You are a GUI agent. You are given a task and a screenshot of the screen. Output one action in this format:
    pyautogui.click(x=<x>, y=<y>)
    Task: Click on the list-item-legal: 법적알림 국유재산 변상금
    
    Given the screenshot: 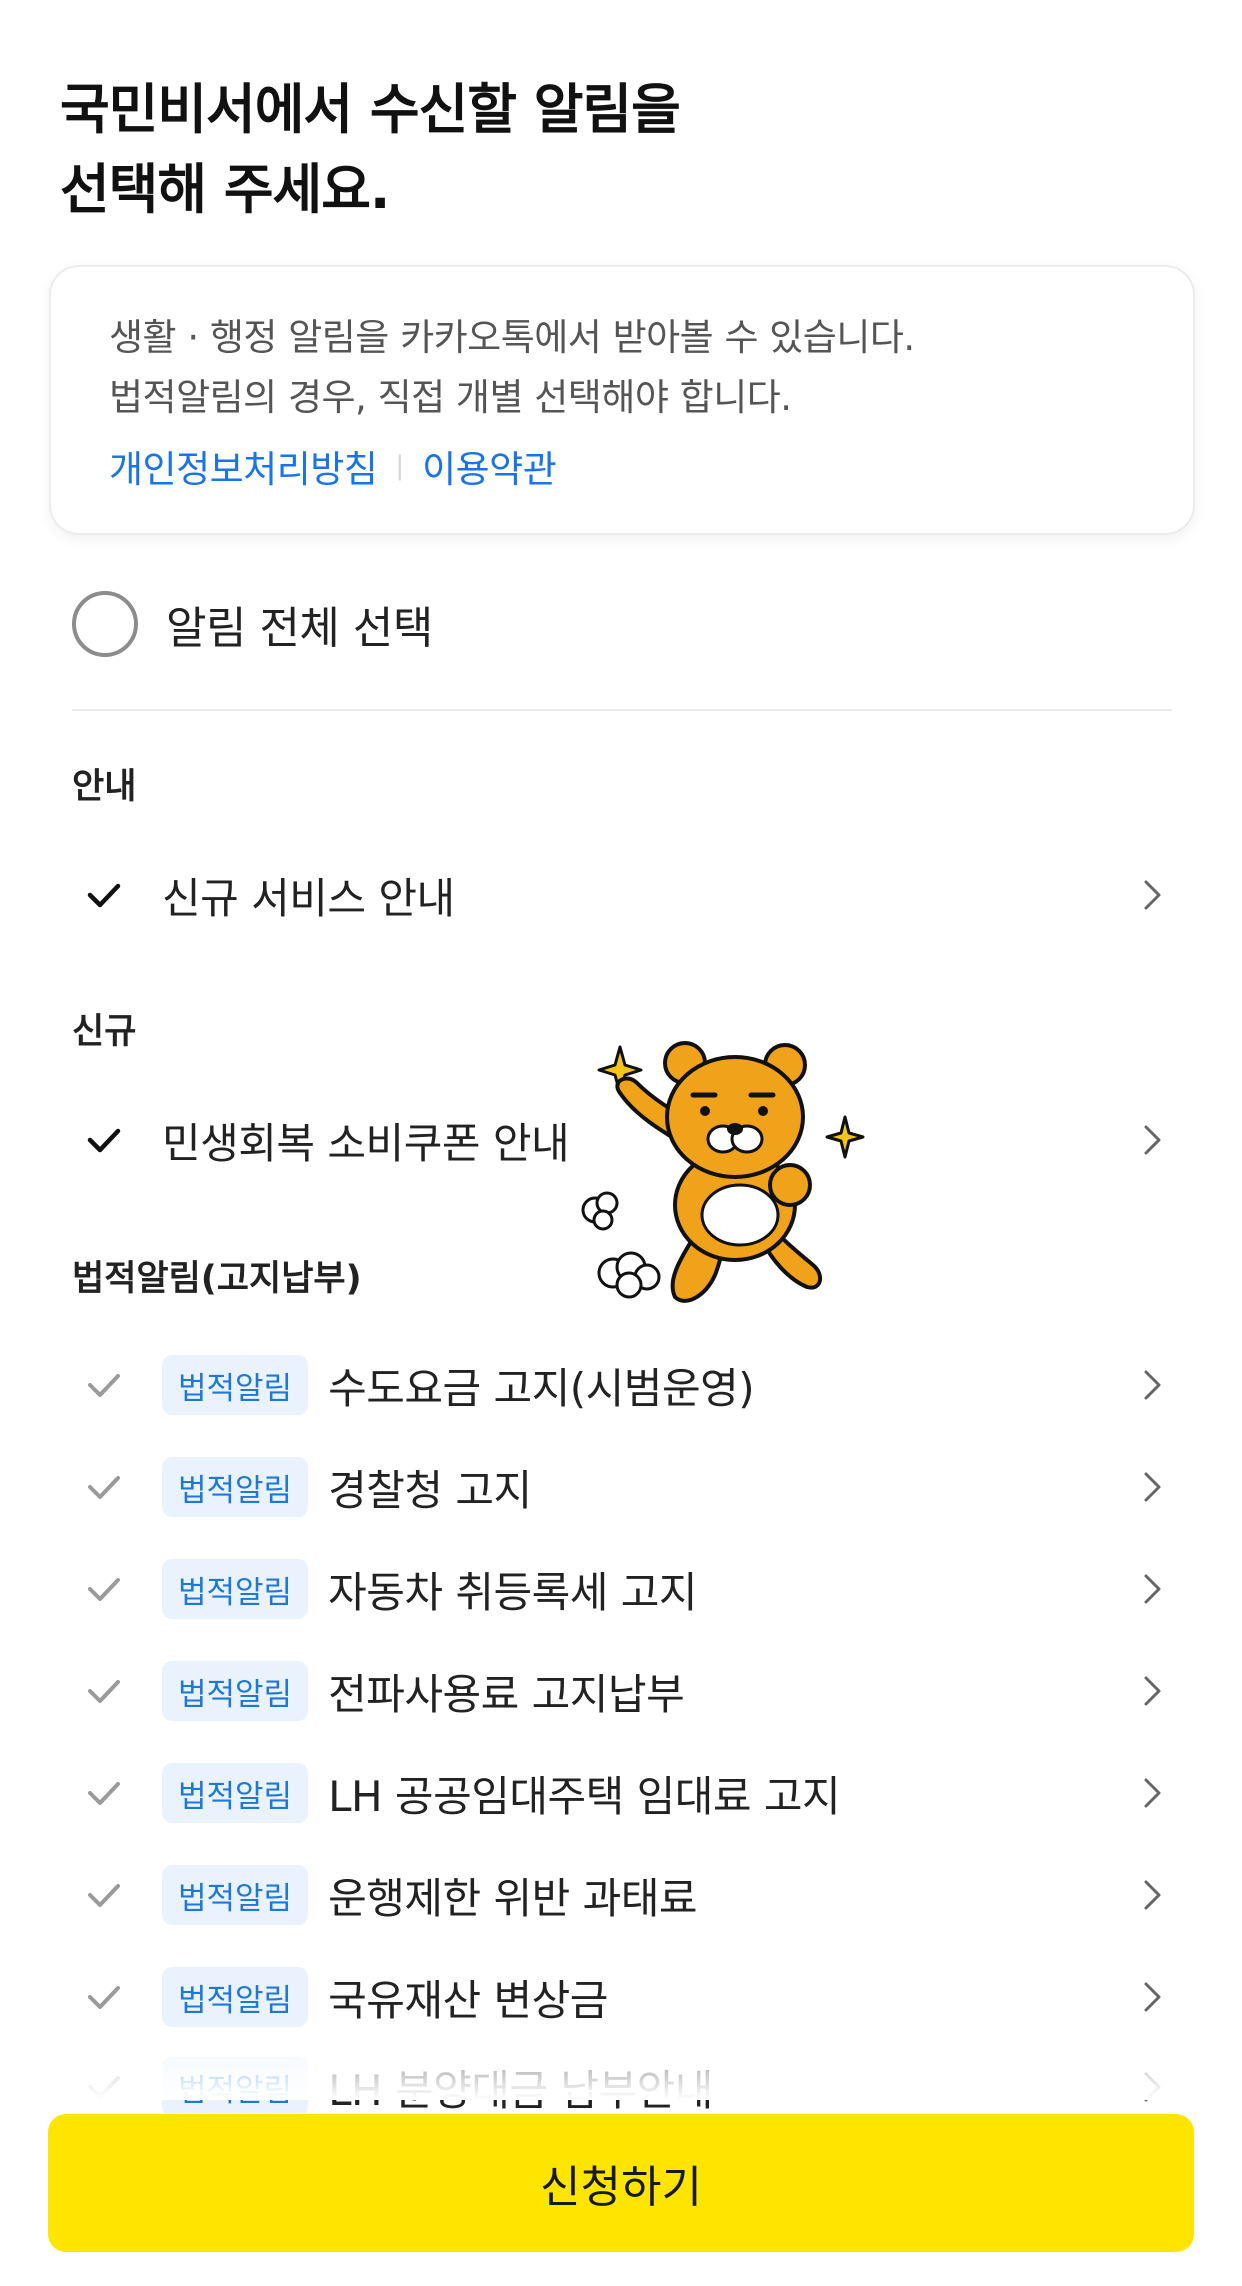 What is the action you would take?
    pyautogui.click(x=622, y=1997)
    